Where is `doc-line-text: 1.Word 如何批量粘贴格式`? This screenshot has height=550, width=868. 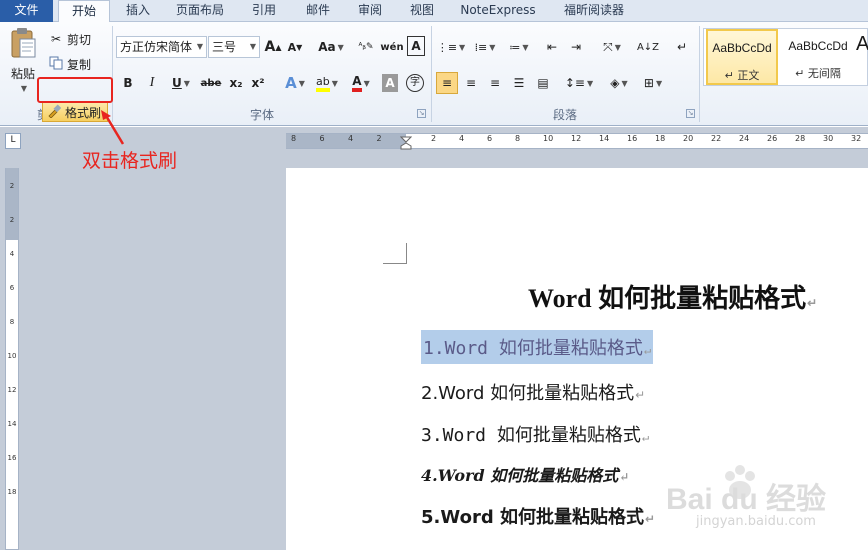
doc-line-text: 1.Word 如何批量粘贴格式 is located at coordinates (533, 348).